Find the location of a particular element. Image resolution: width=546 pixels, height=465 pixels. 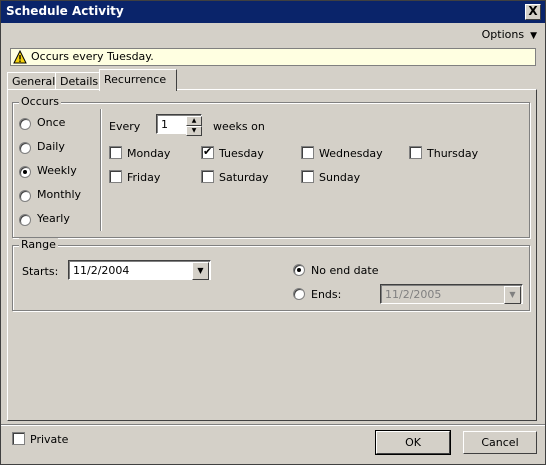

chevron-down-icon: ▼ is located at coordinates (533, 36).